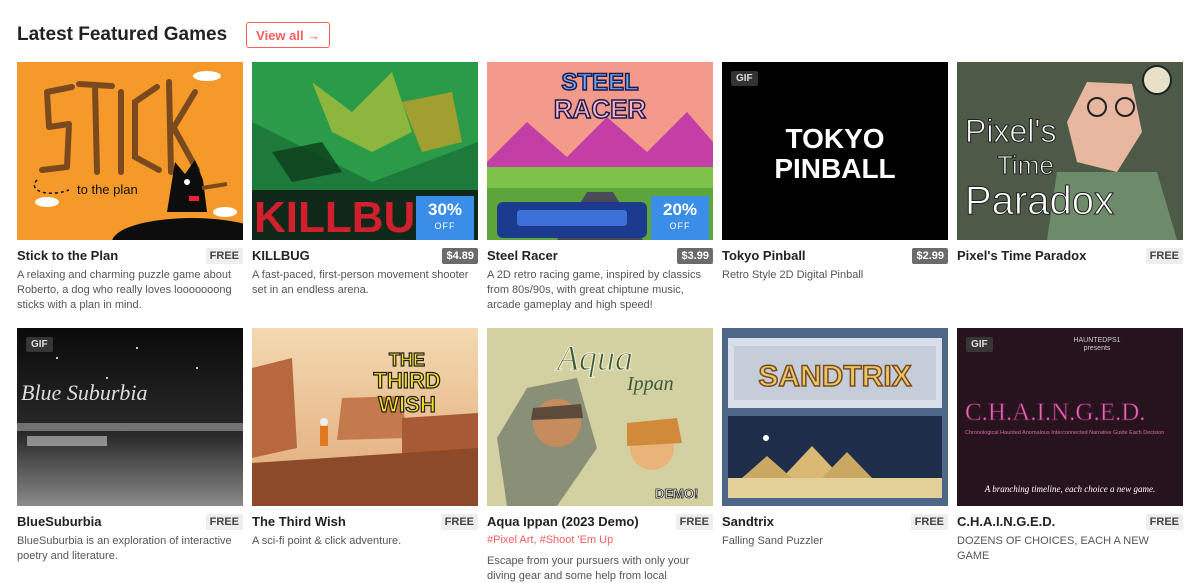 The image size is (1200, 583). I want to click on game-title: Pixel's Time Paradox, so click(1021, 255).